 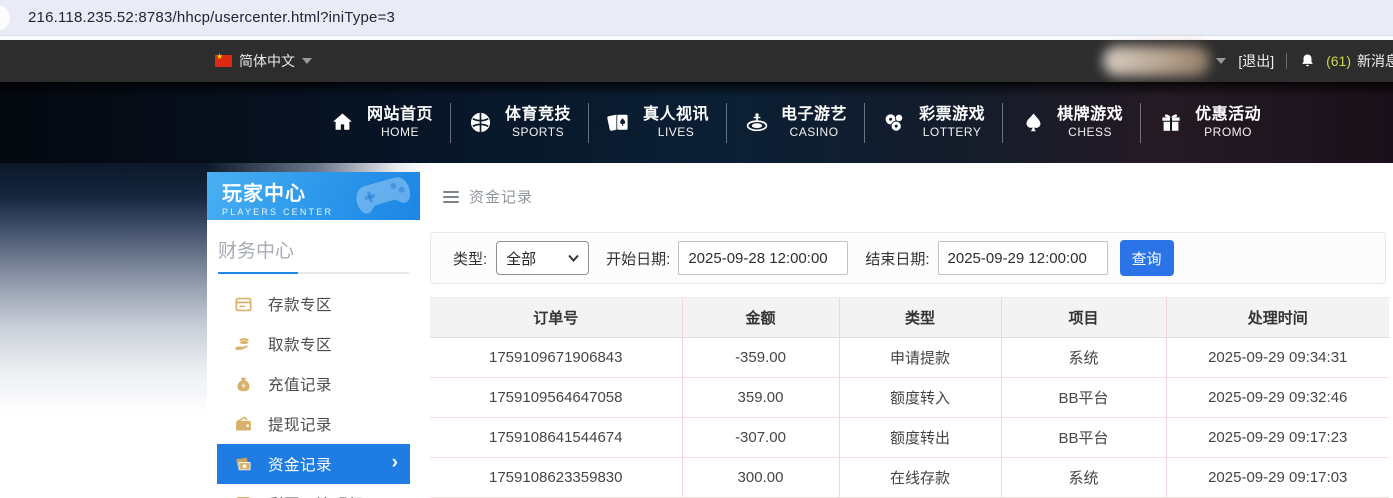 I want to click on table-cell: -307.00, so click(x=760, y=437).